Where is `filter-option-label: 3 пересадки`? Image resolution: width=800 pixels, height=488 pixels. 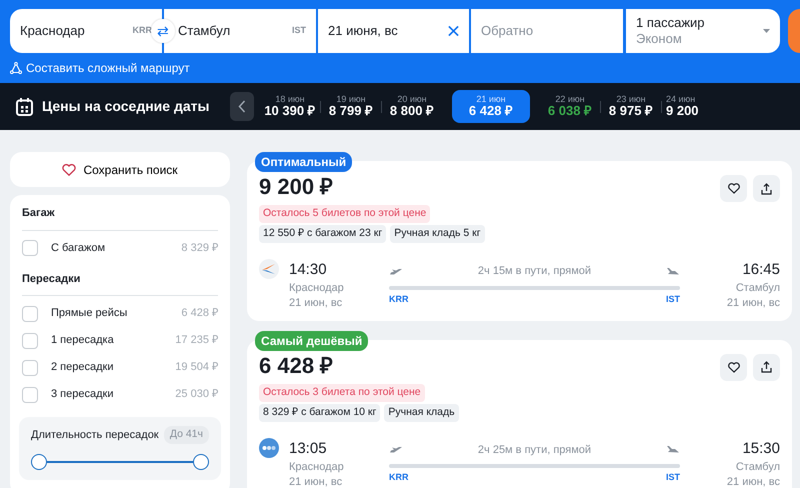 filter-option-label: 3 пересадки is located at coordinates (82, 394).